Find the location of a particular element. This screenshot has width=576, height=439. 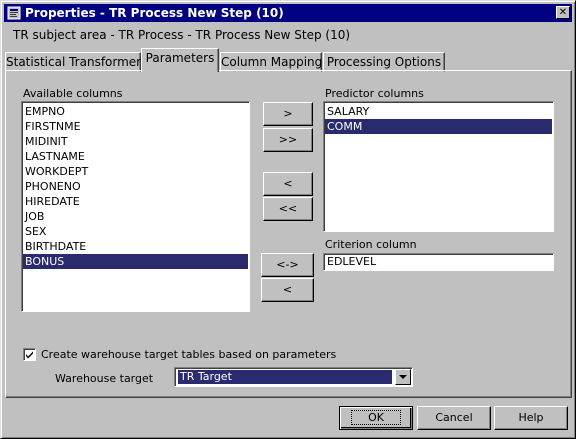

criterion-column-label: Criterion column is located at coordinates (371, 244).